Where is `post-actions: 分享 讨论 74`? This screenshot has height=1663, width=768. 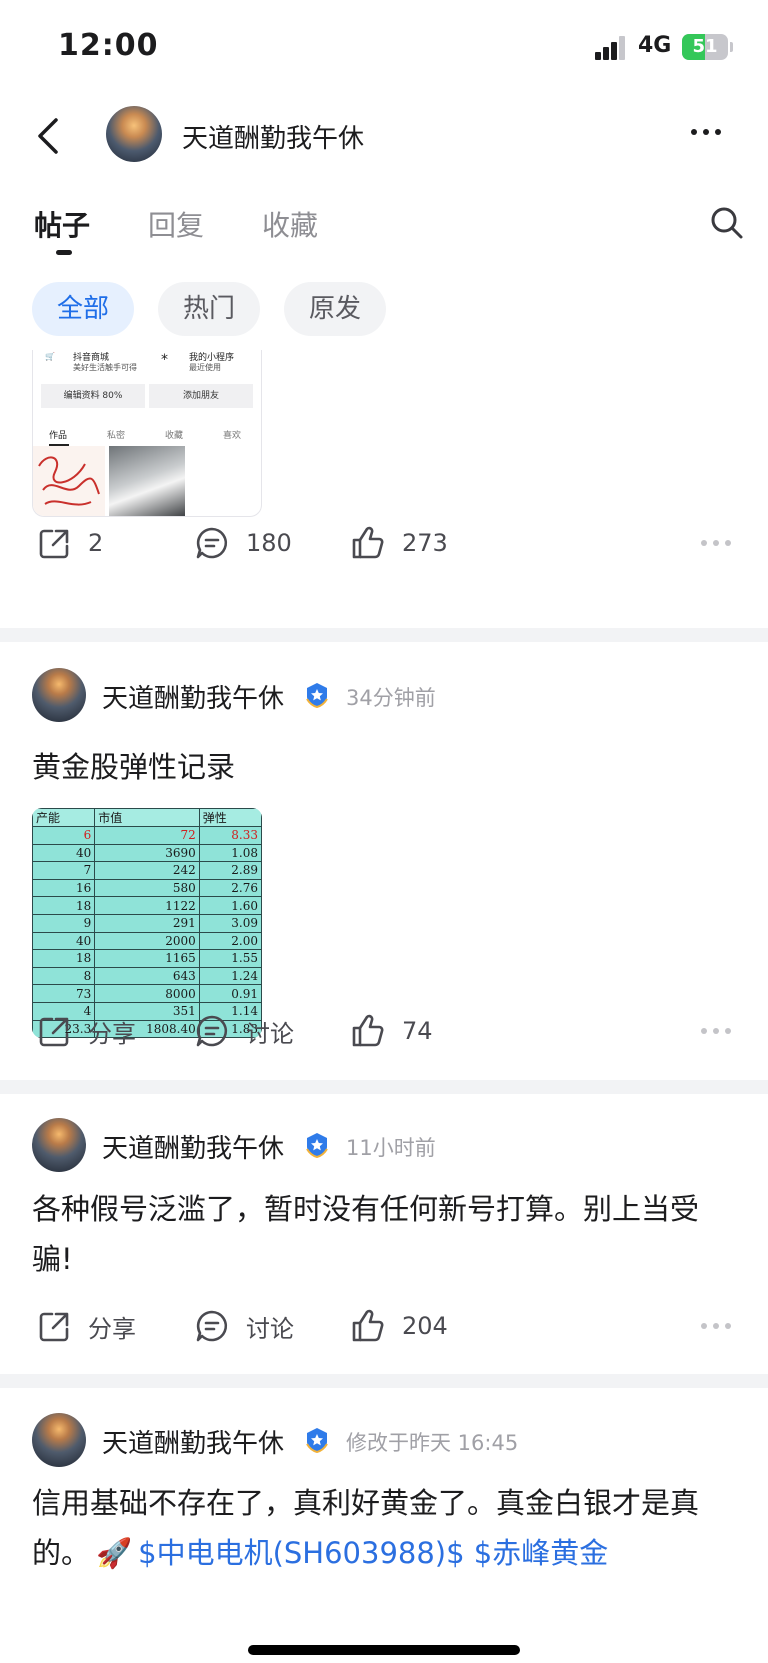 post-actions: 分享 讨论 74 is located at coordinates (384, 1031).